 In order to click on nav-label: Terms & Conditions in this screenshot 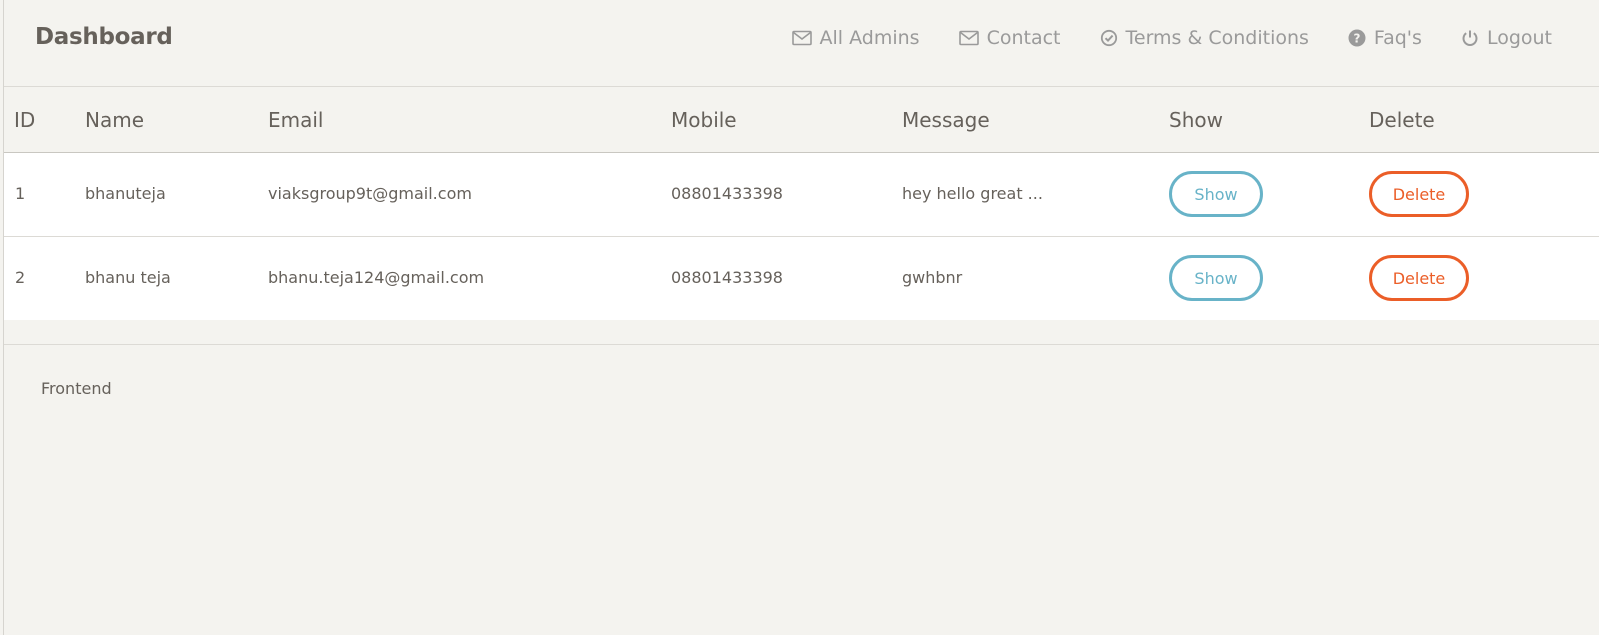, I will do `click(1217, 38)`.